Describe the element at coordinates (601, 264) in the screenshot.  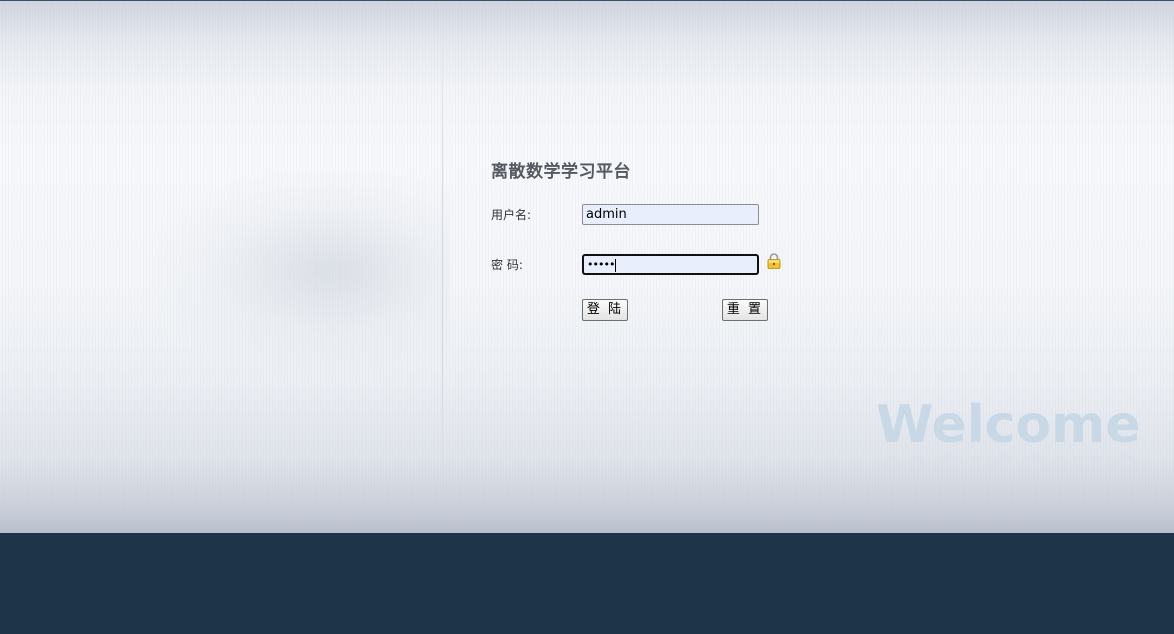
I see `password-value: •••••` at that location.